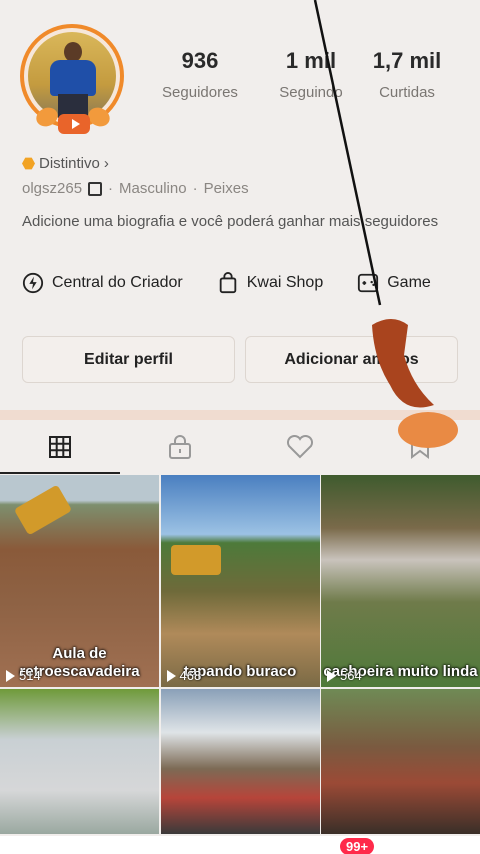  I want to click on zodiac-sign: Peixes, so click(226, 188).